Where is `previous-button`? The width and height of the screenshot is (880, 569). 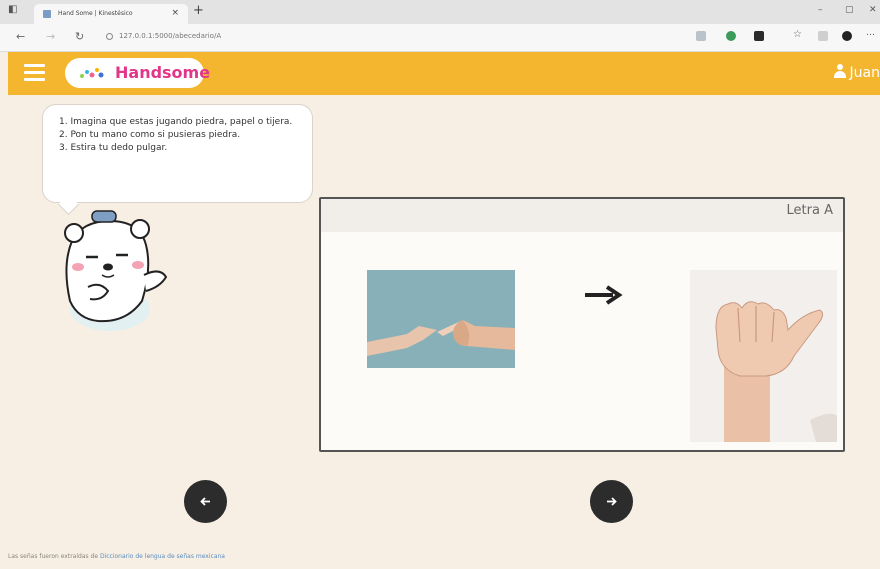 previous-button is located at coordinates (205, 501).